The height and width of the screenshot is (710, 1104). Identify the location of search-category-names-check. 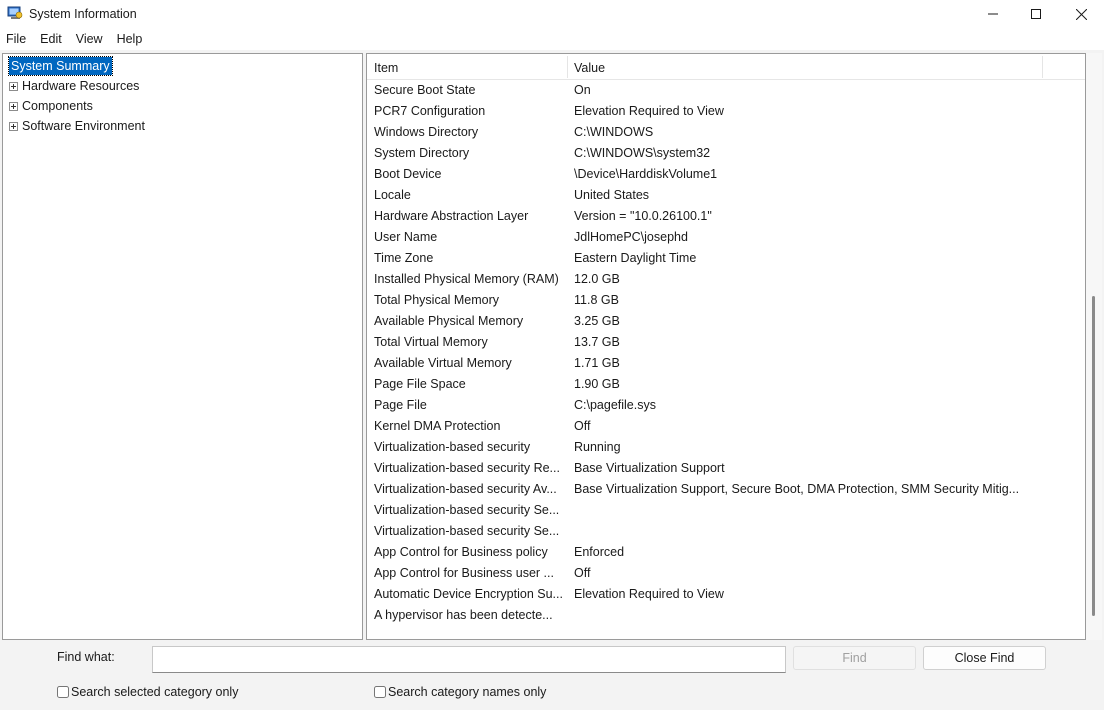
(380, 692).